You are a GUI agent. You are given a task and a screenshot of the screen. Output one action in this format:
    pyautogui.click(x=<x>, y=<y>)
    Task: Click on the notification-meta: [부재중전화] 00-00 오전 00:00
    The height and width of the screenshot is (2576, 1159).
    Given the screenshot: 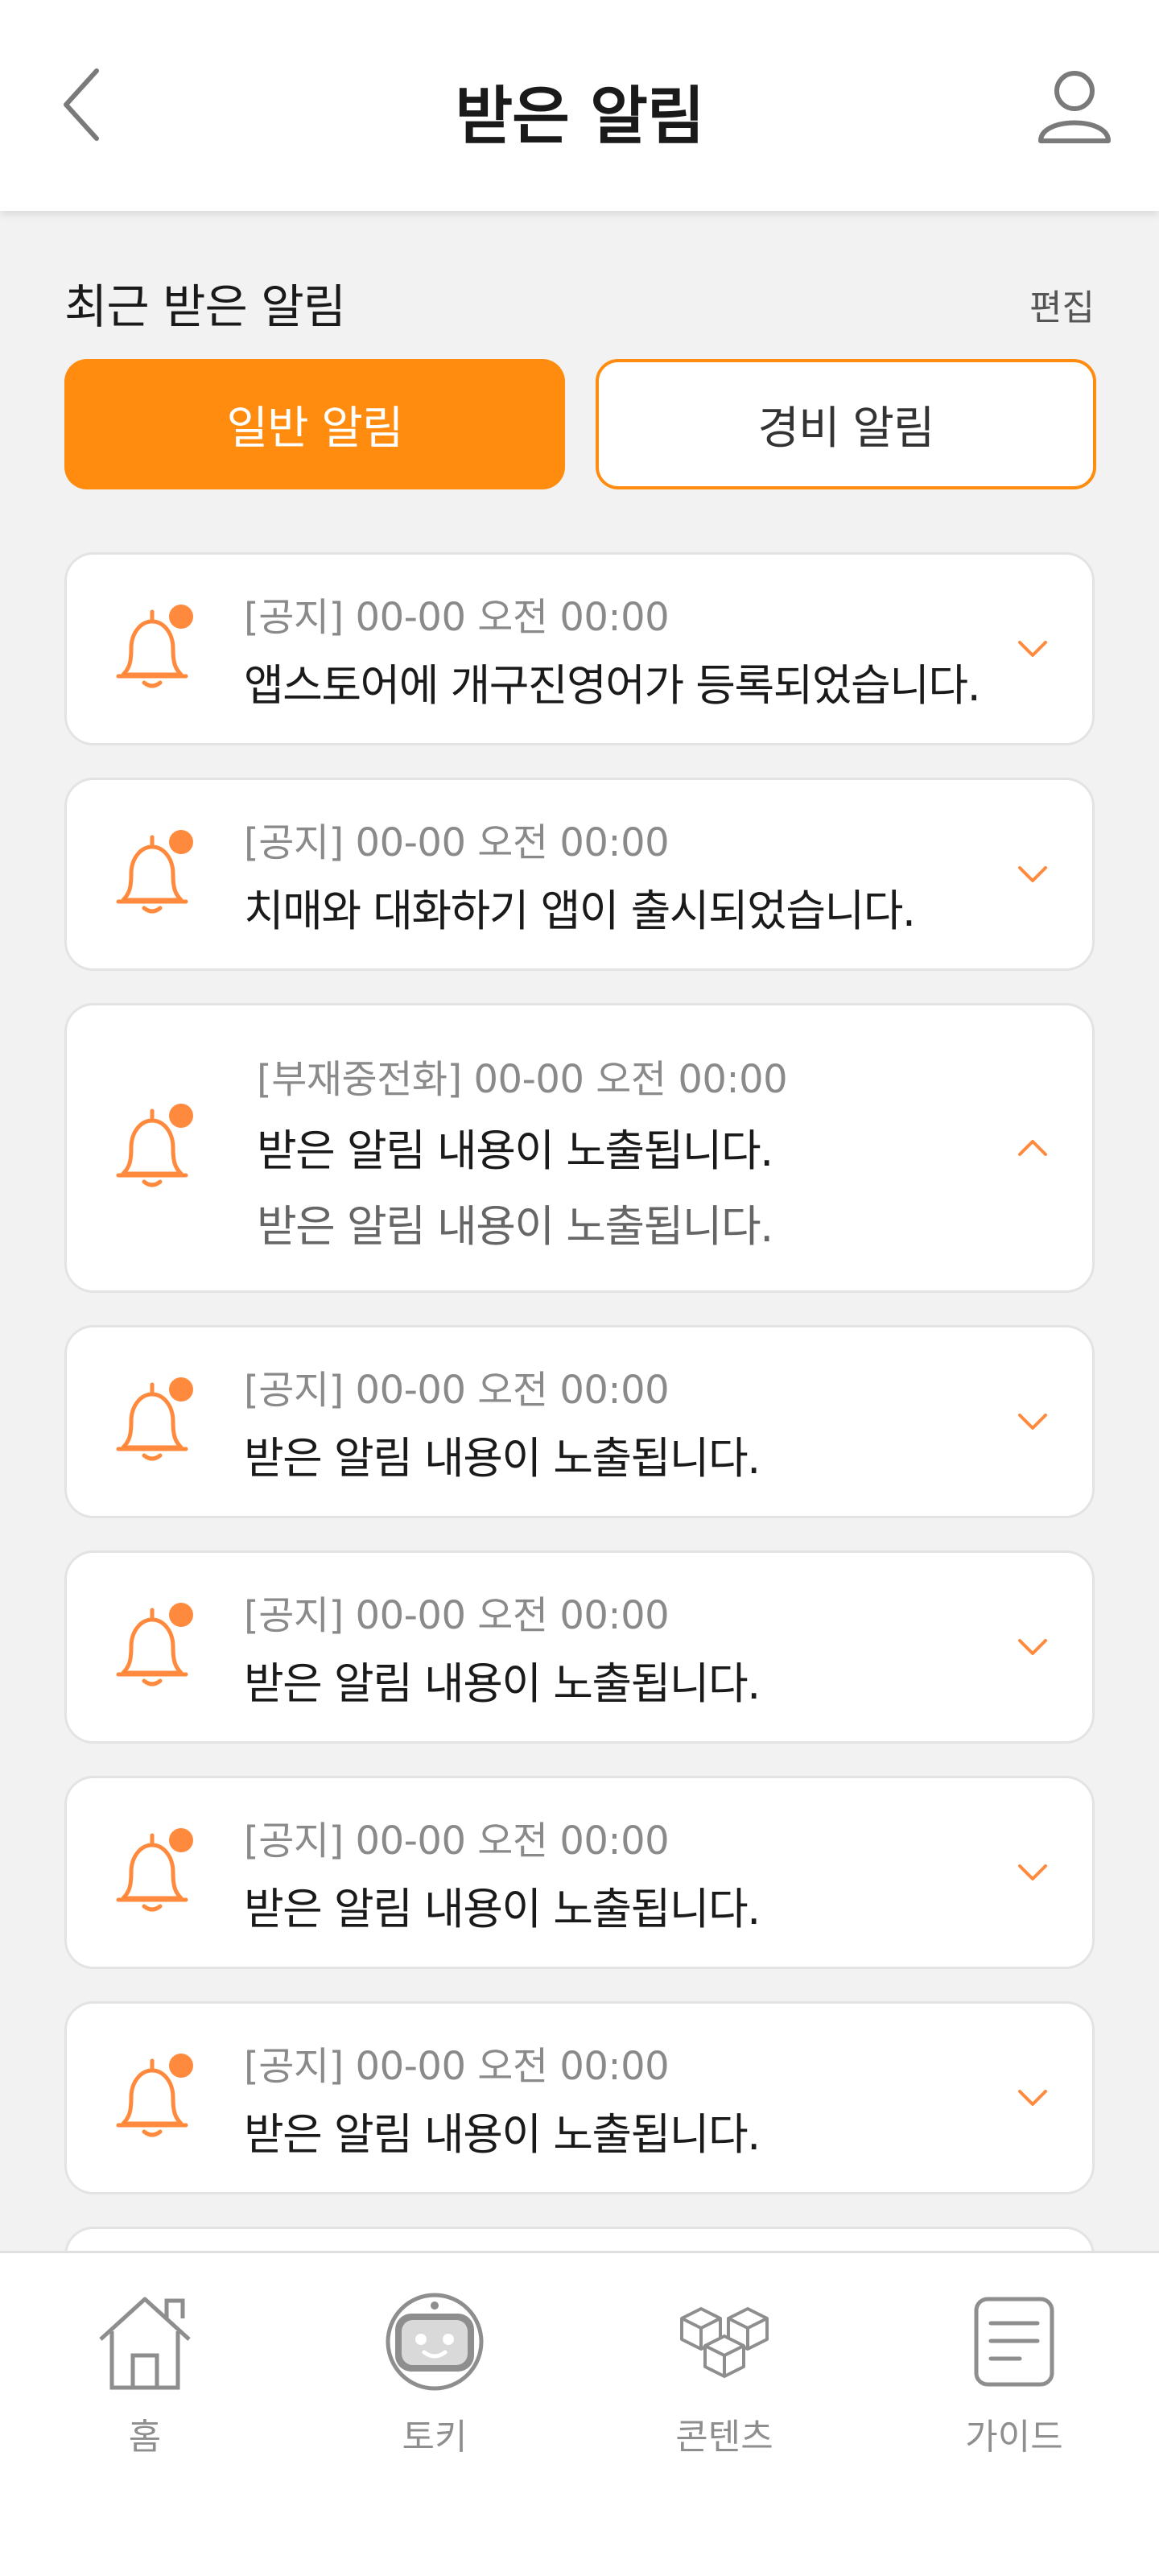 What is the action you would take?
    pyautogui.click(x=522, y=1079)
    